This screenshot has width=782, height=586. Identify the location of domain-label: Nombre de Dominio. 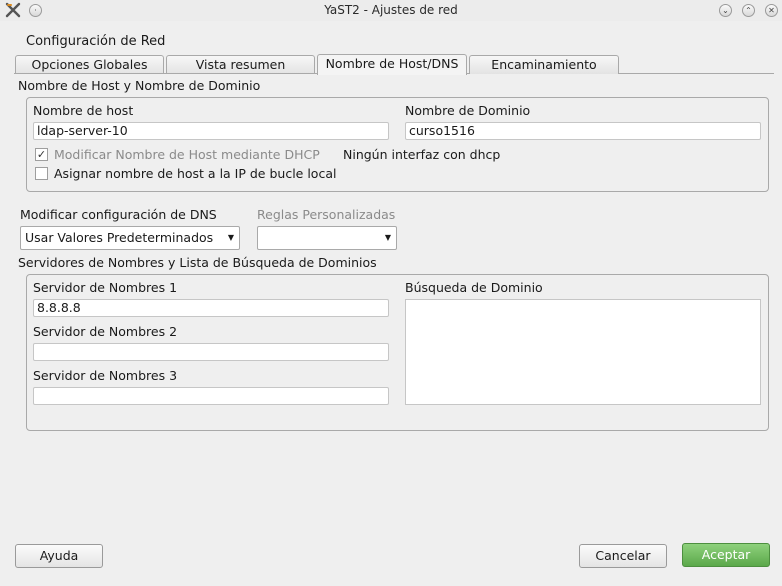
(468, 110).